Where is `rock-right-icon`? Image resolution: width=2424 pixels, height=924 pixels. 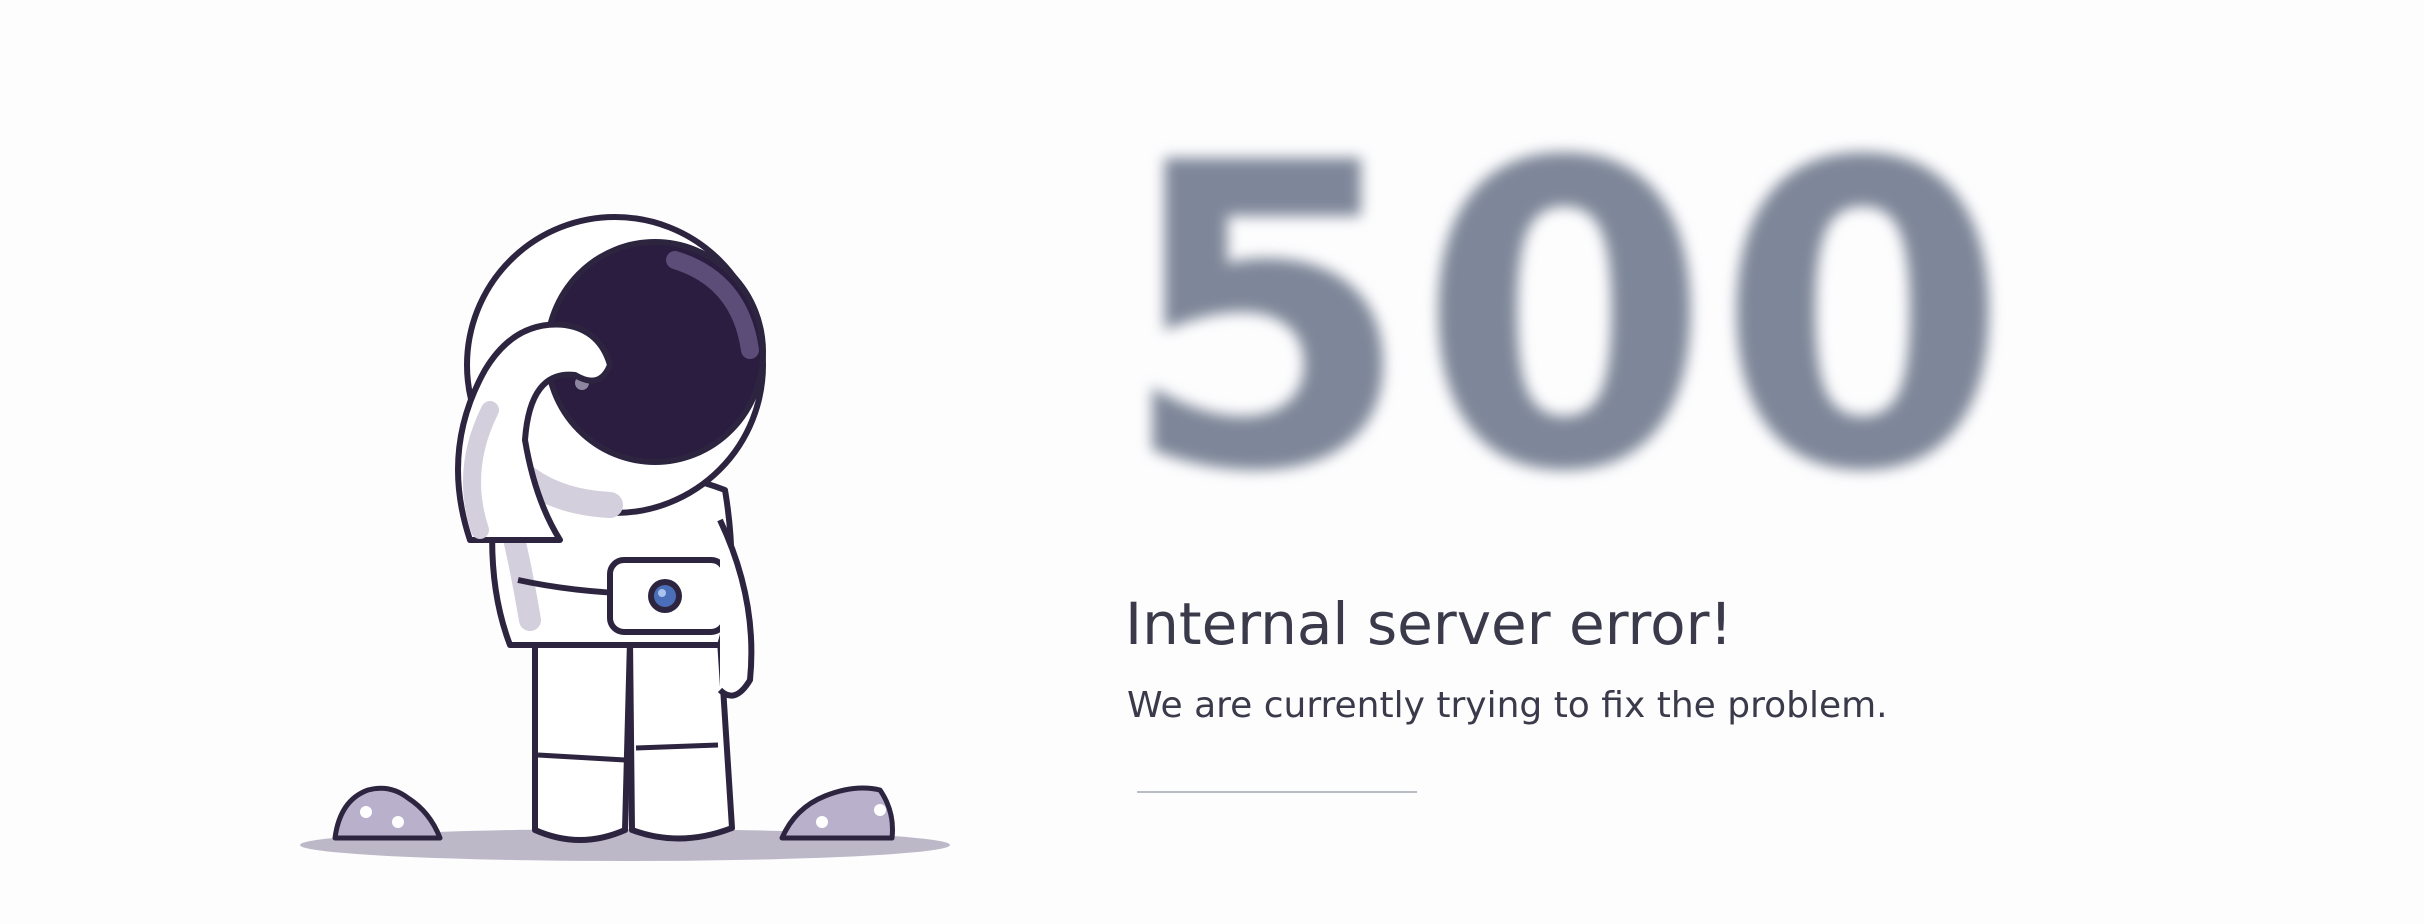 rock-right-icon is located at coordinates (837, 813).